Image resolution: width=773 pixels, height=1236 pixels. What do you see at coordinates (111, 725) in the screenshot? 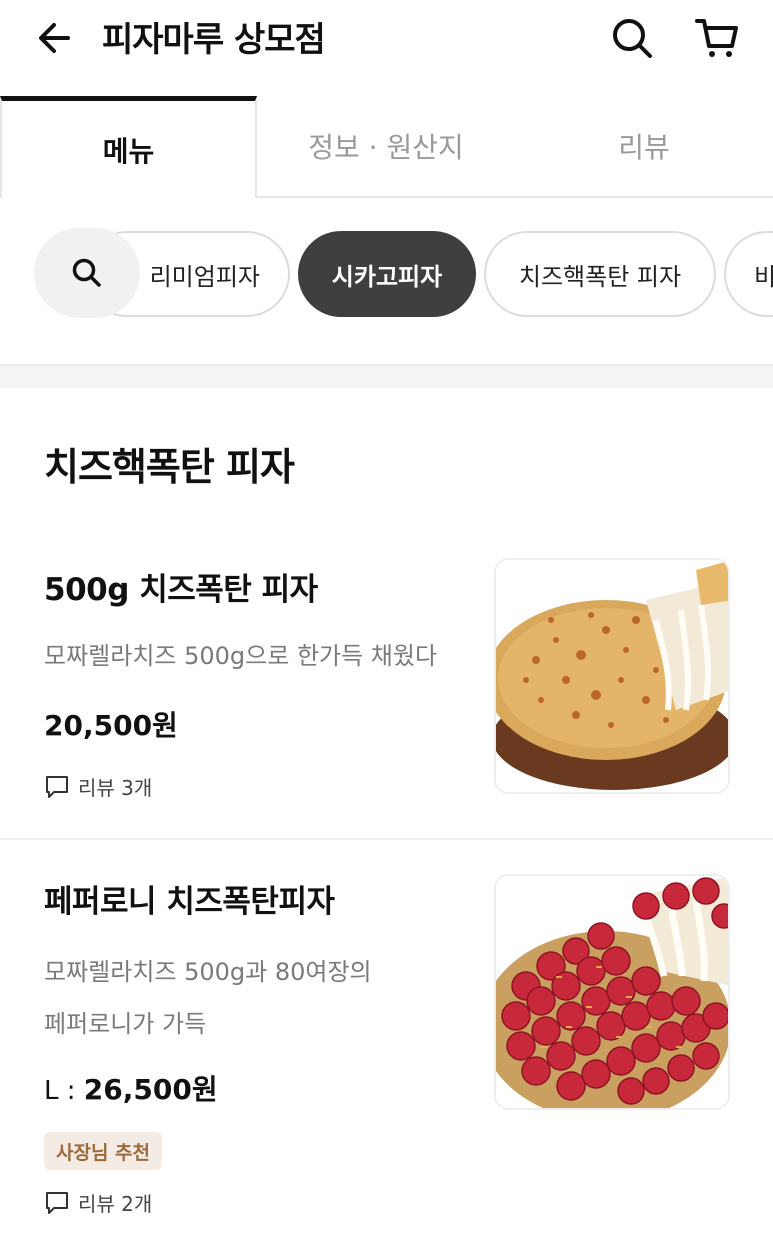
I see `item-price: 20,500원` at bounding box center [111, 725].